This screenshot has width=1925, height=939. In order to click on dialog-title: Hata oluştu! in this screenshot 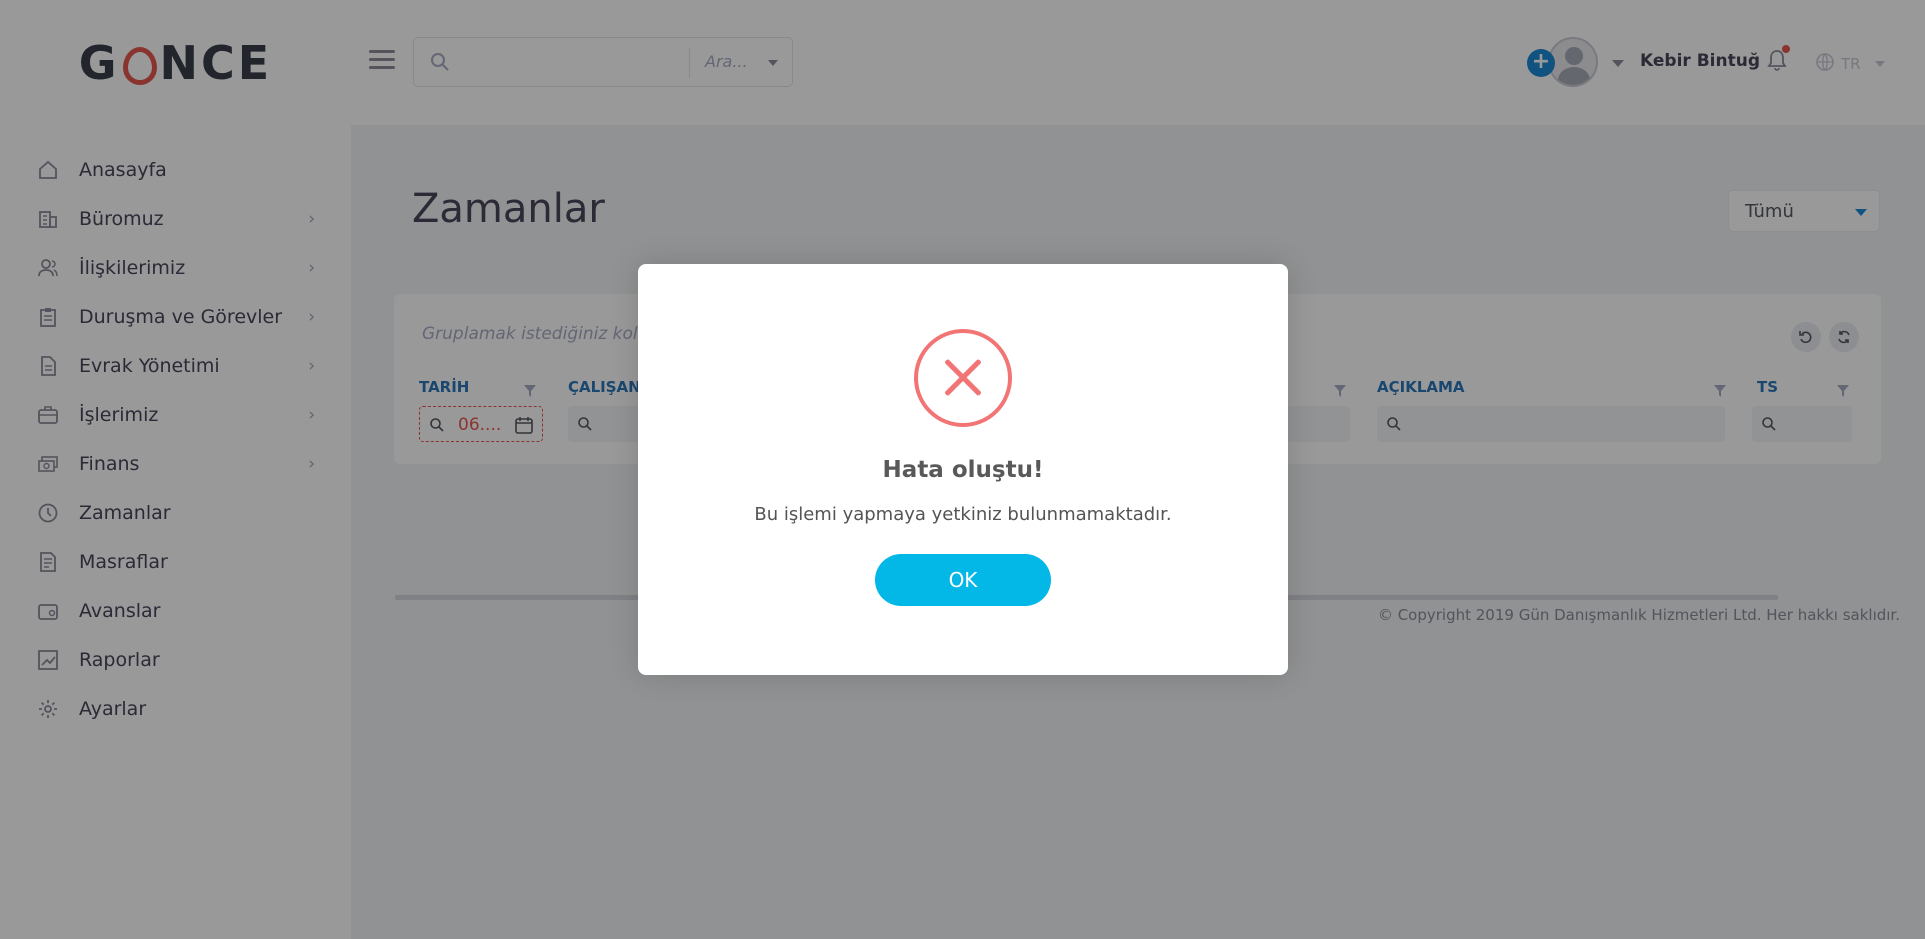, I will do `click(963, 470)`.